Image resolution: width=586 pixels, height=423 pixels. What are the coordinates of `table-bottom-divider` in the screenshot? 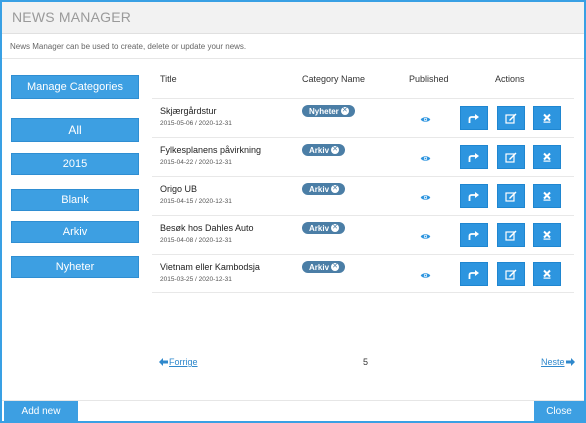 It's located at (363, 292).